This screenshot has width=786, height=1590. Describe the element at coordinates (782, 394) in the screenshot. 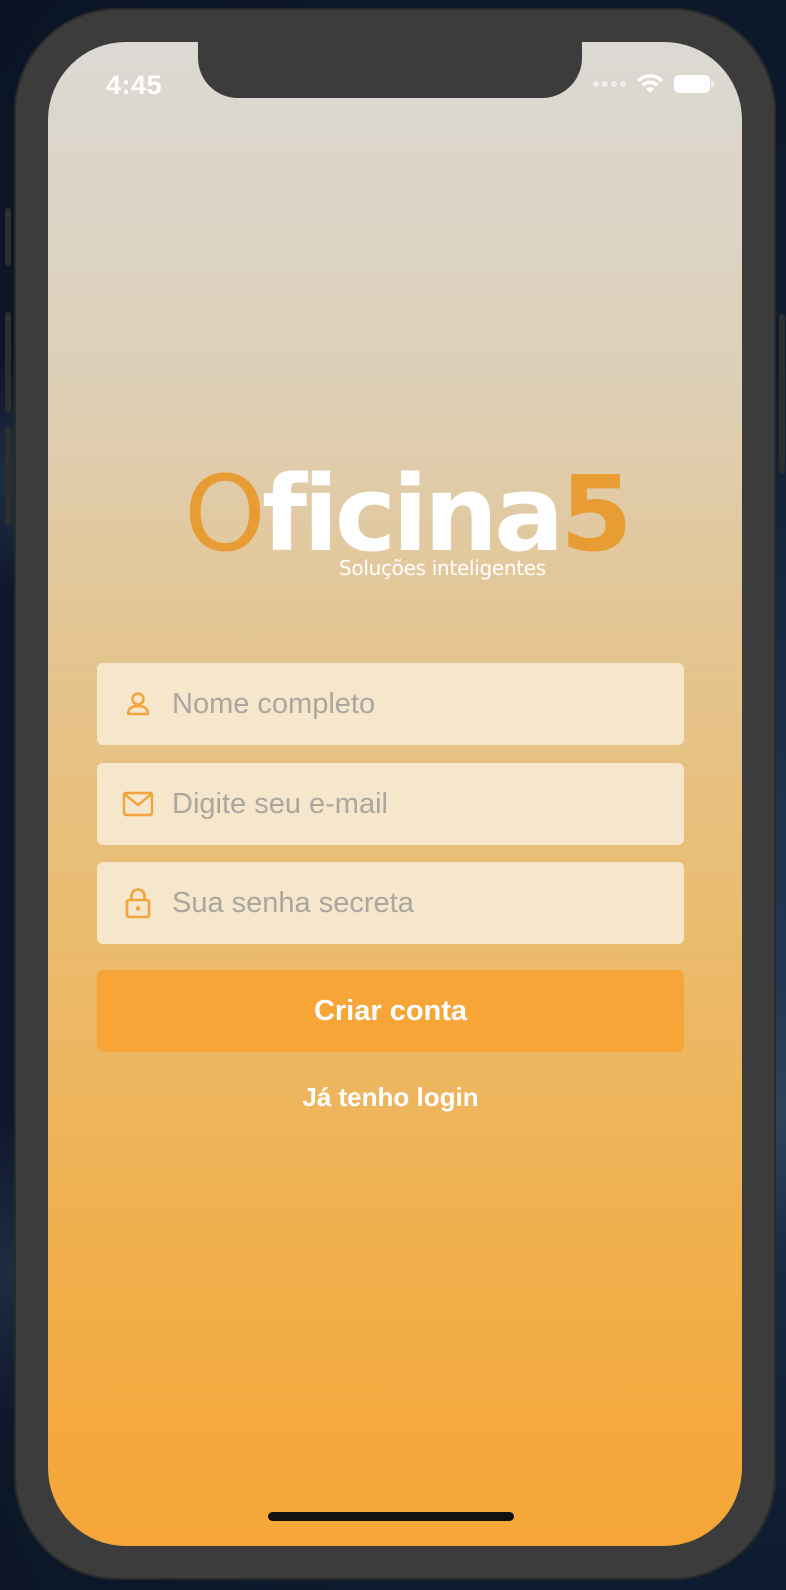

I see `power-button` at that location.